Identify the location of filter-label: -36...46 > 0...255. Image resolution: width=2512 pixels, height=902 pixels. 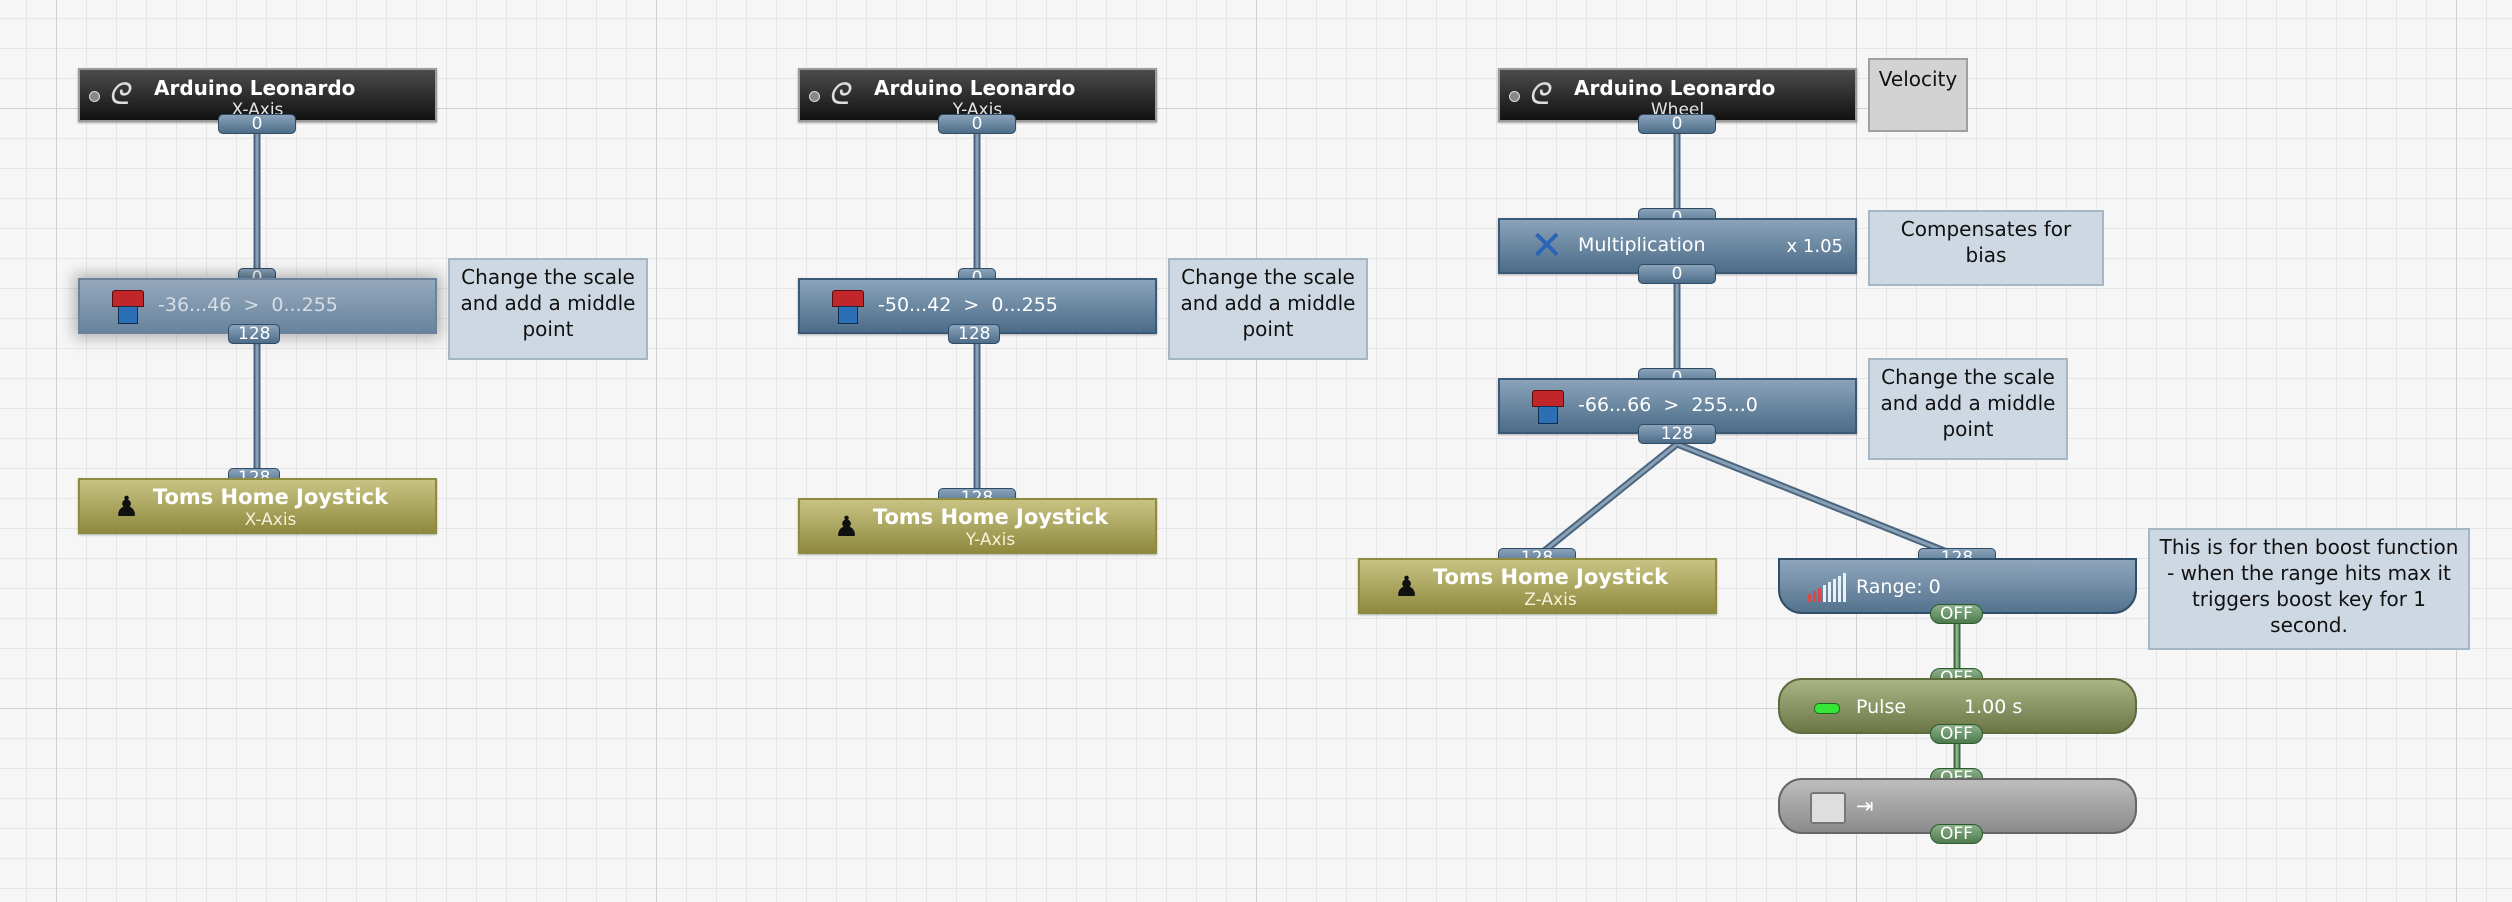
(248, 305).